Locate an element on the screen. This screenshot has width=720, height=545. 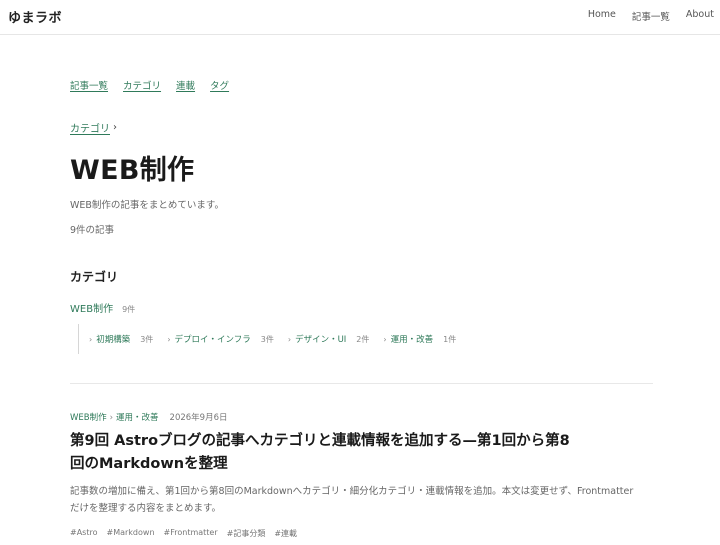
sub-nav: 記事一覧 カテゴリ 連載 タグ is located at coordinates (149, 85).